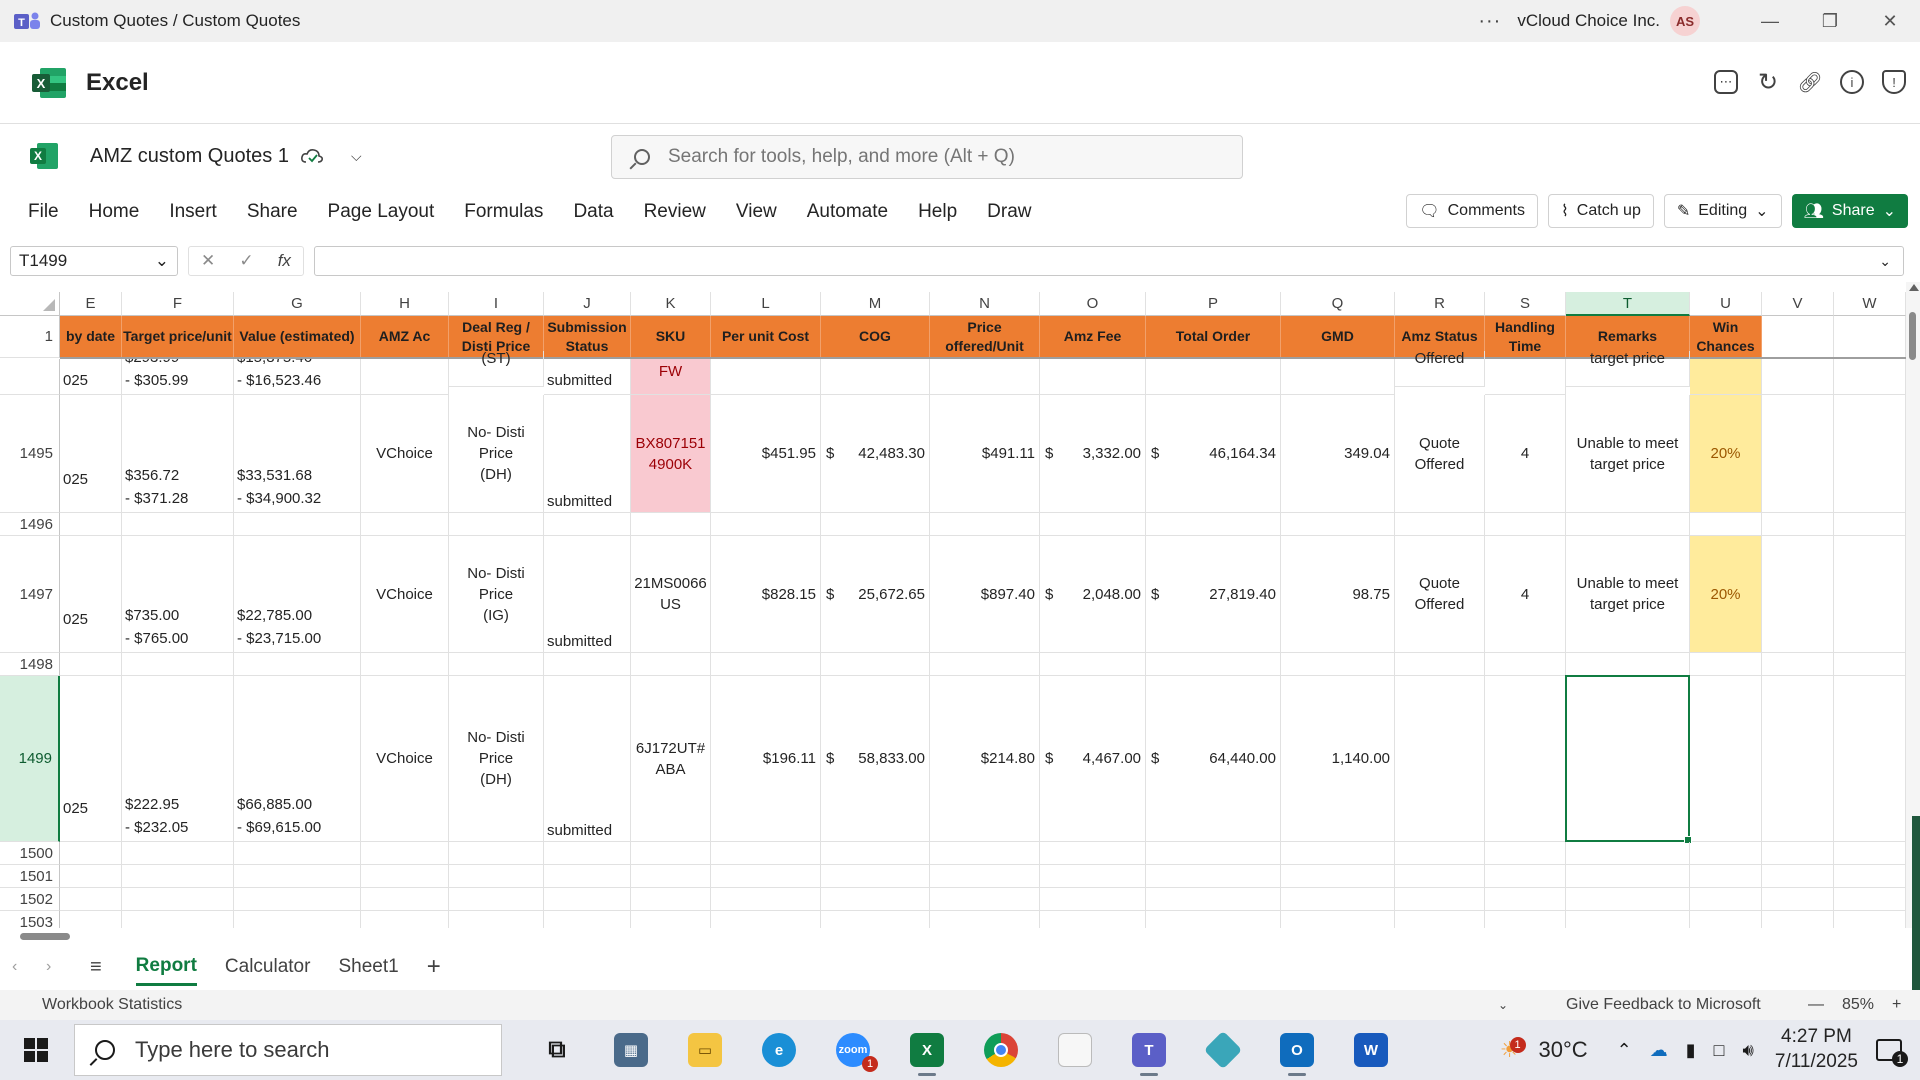  I want to click on cancel-icon: ✕, so click(208, 261).